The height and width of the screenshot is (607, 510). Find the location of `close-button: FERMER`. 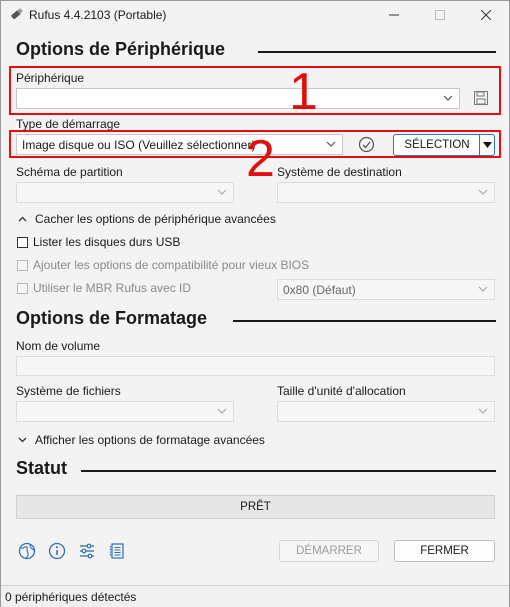

close-button: FERMER is located at coordinates (444, 551).